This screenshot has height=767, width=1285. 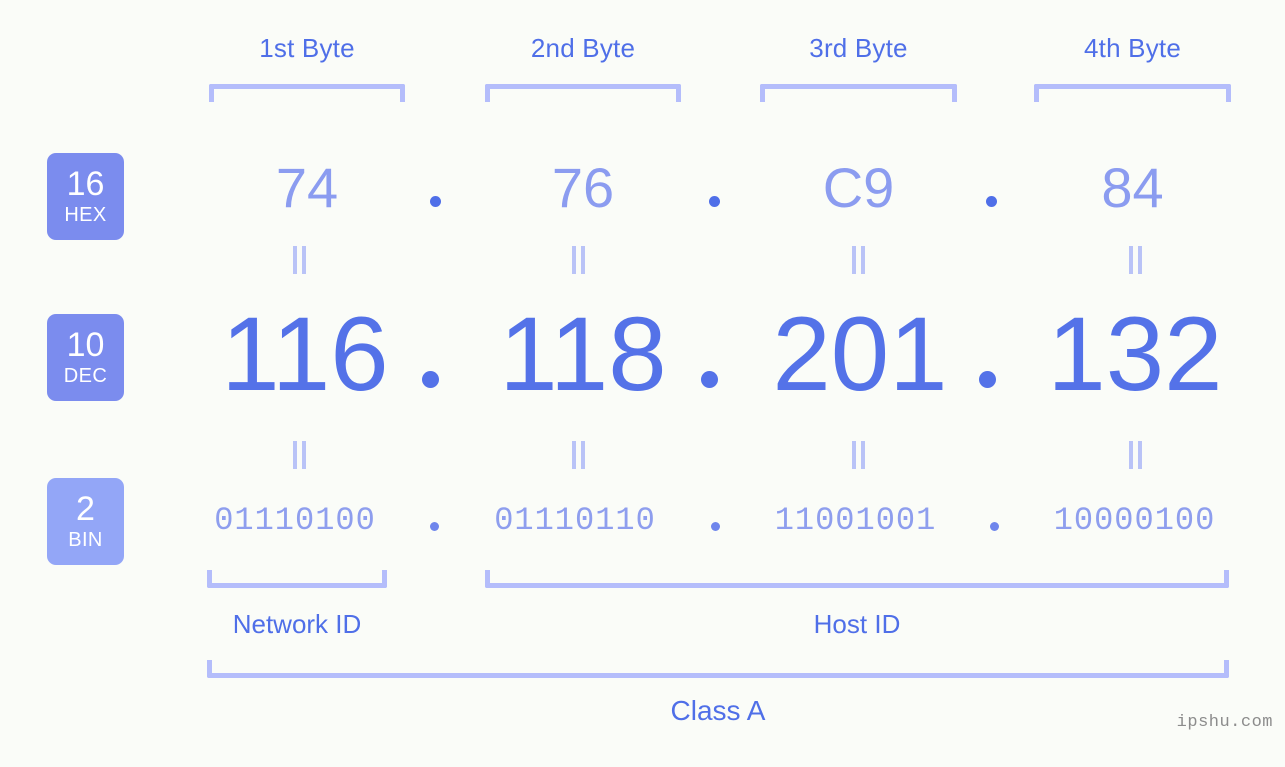 What do you see at coordinates (297, 579) in the screenshot?
I see `network-id-bracket` at bounding box center [297, 579].